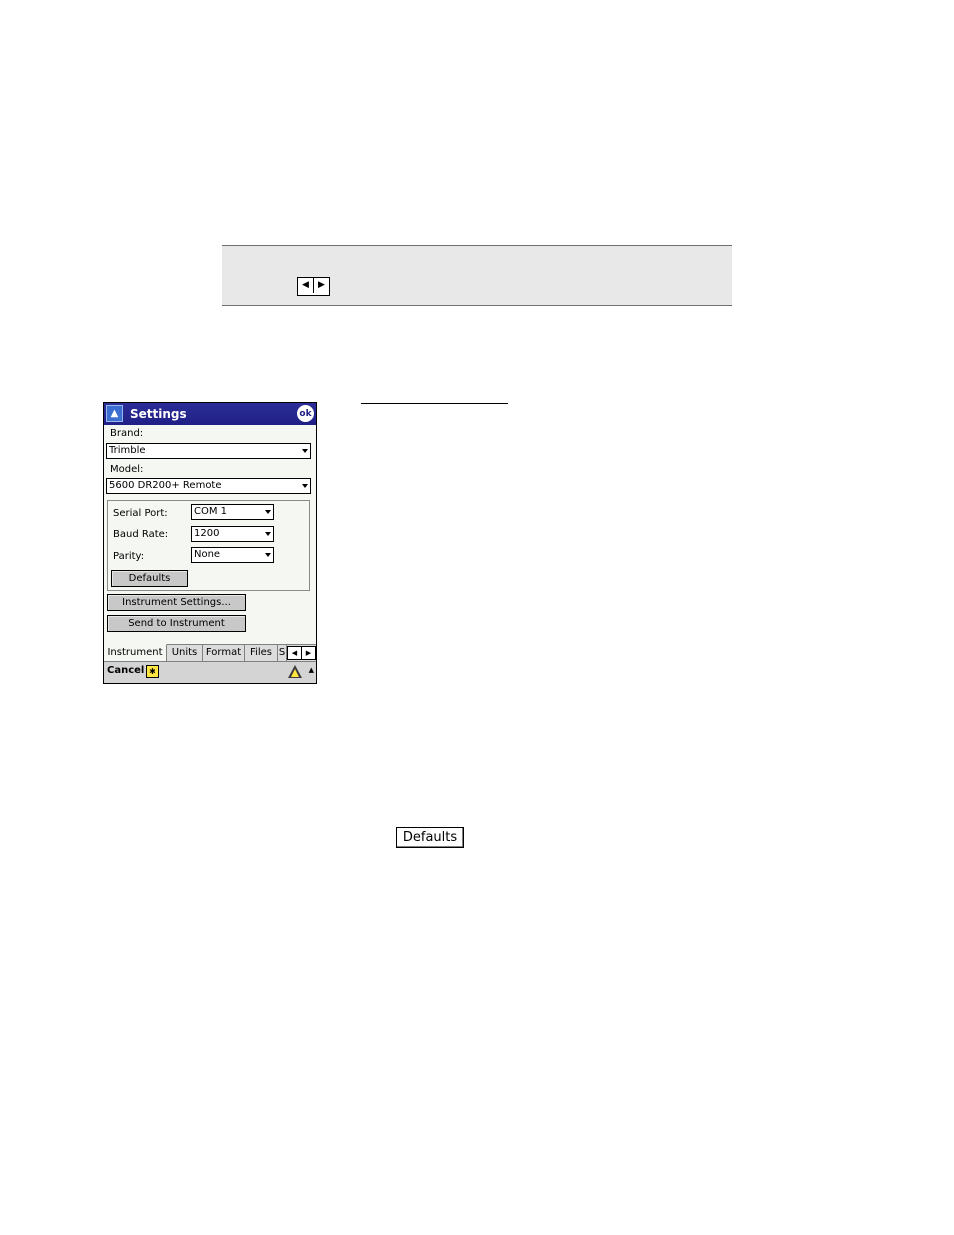 This screenshot has width=954, height=1235. What do you see at coordinates (308, 653) in the screenshot?
I see `tab-scroll-right-icon: ▶` at bounding box center [308, 653].